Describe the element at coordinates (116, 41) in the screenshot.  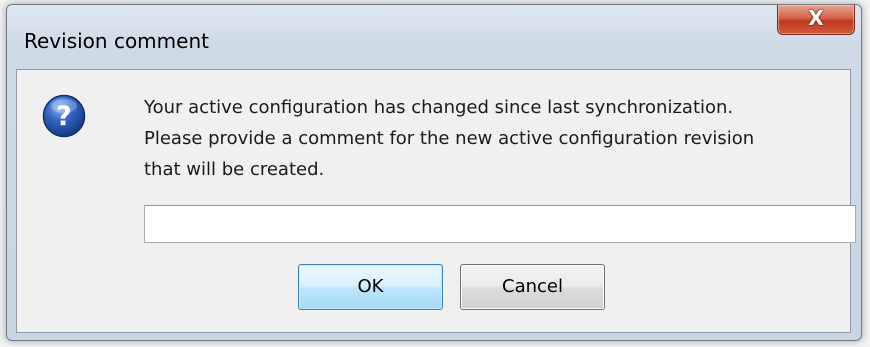
I see `dialog-title: Revision comment` at that location.